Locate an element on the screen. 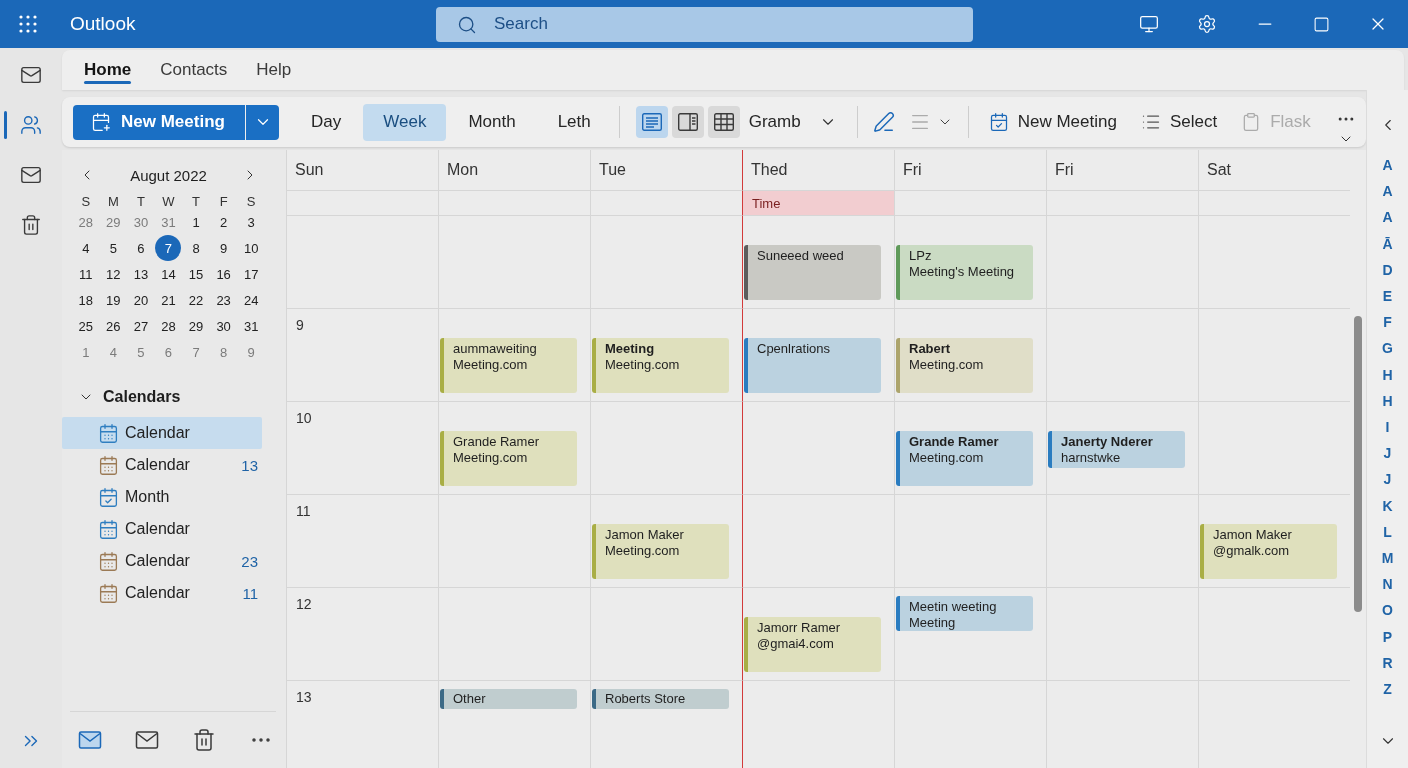  calendar-event: Jamorr Ramer @gmai4.com is located at coordinates (812, 644).